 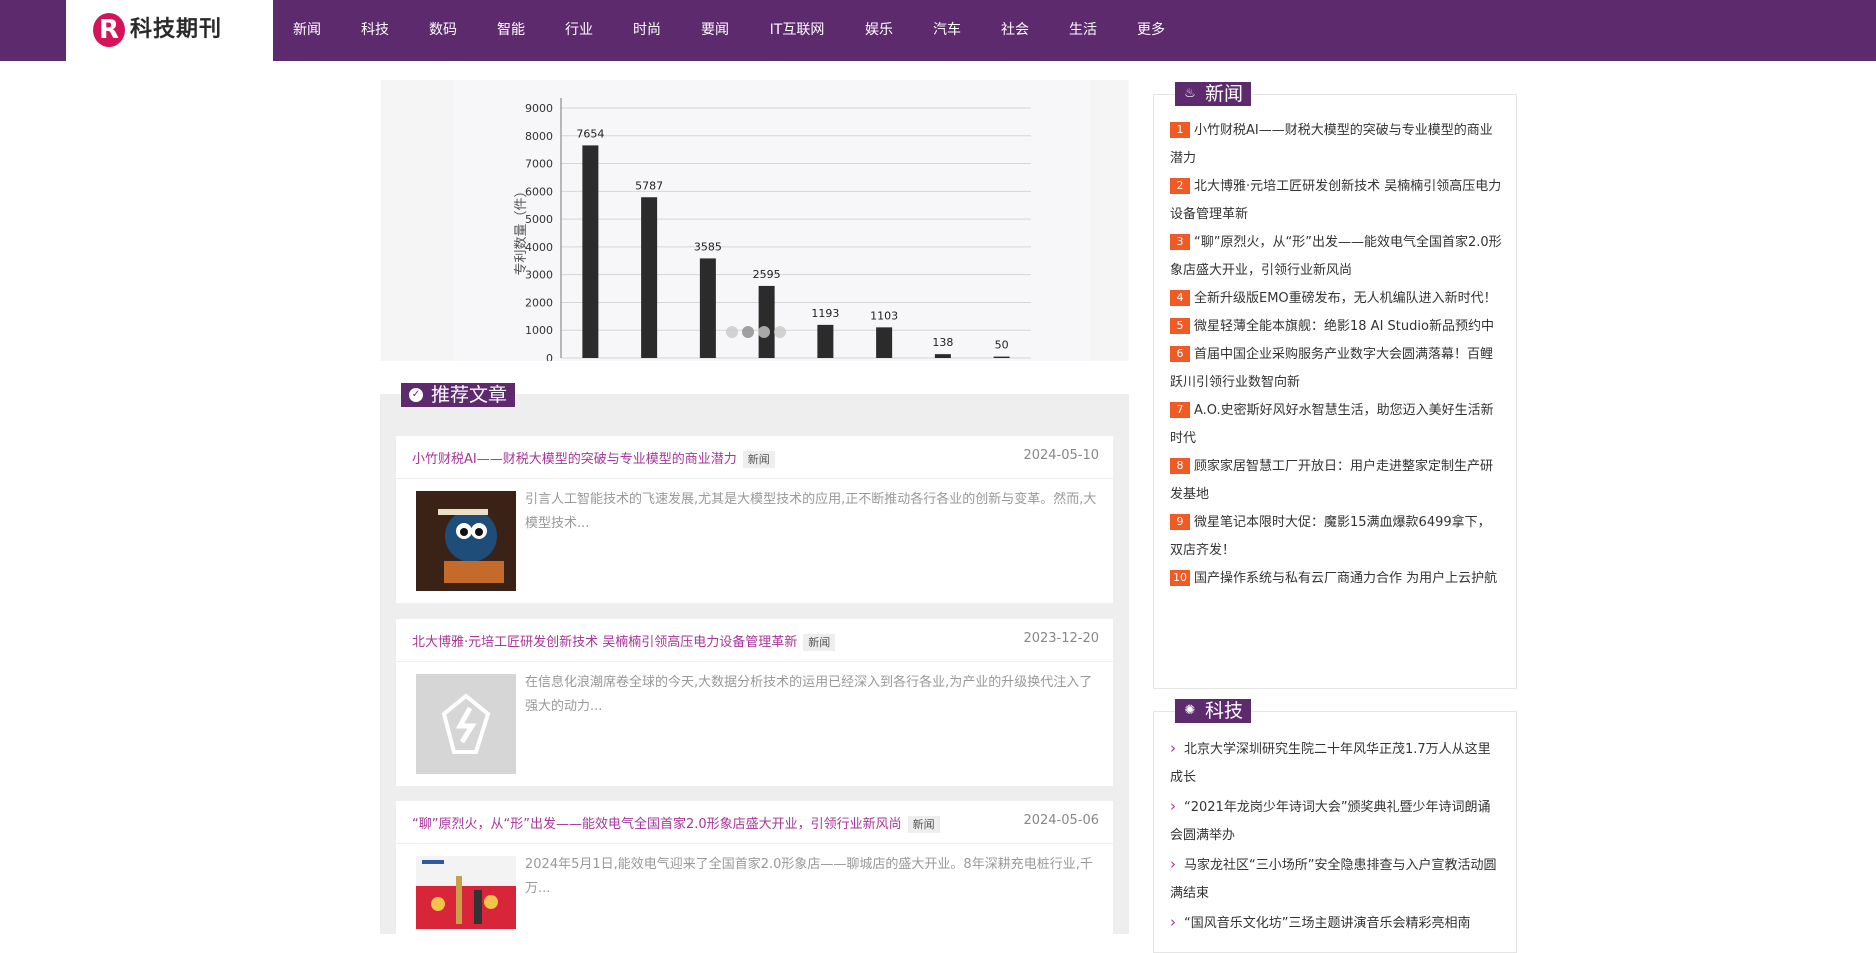 I want to click on list-item-title: 小竹财税AI——财税大模型的突破与专业模型的商业潜力, so click(x=1331, y=144).